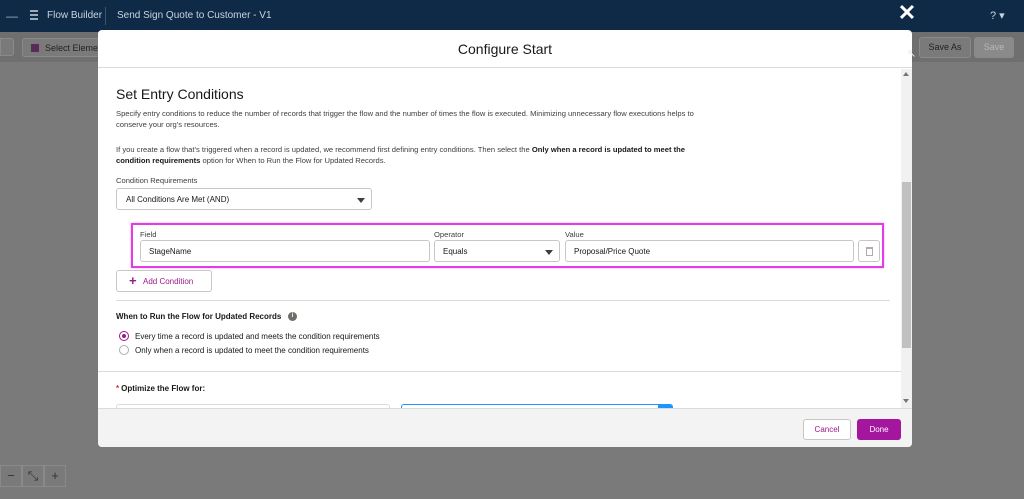  What do you see at coordinates (574, 234) in the screenshot?
I see `value-label: Value` at bounding box center [574, 234].